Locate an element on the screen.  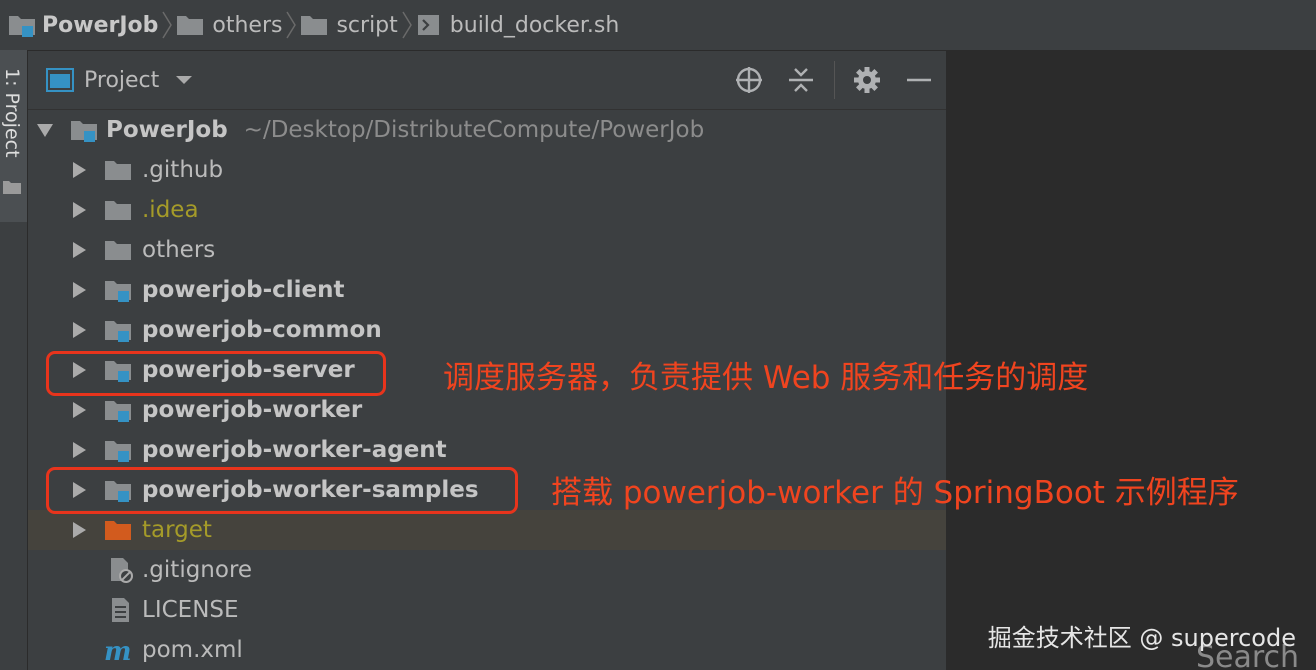
breadcrumb-label: script is located at coordinates (367, 25).